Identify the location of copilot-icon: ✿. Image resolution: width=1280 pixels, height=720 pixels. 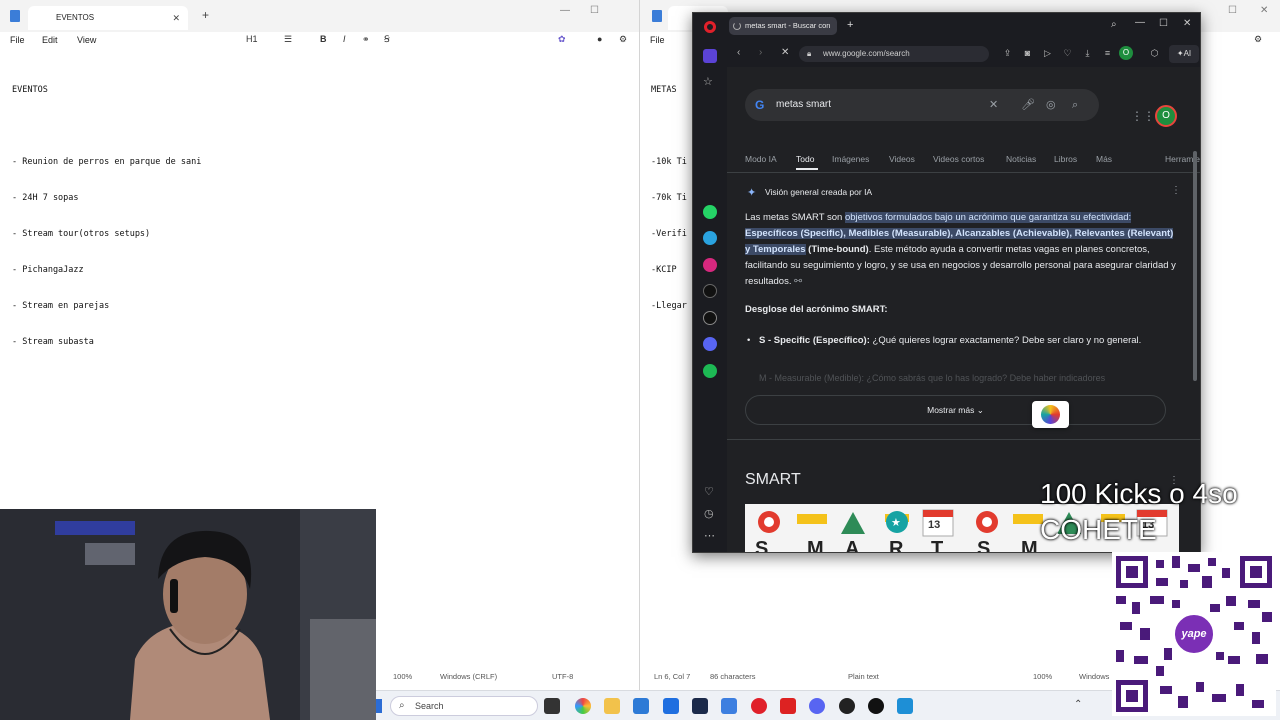
(562, 39).